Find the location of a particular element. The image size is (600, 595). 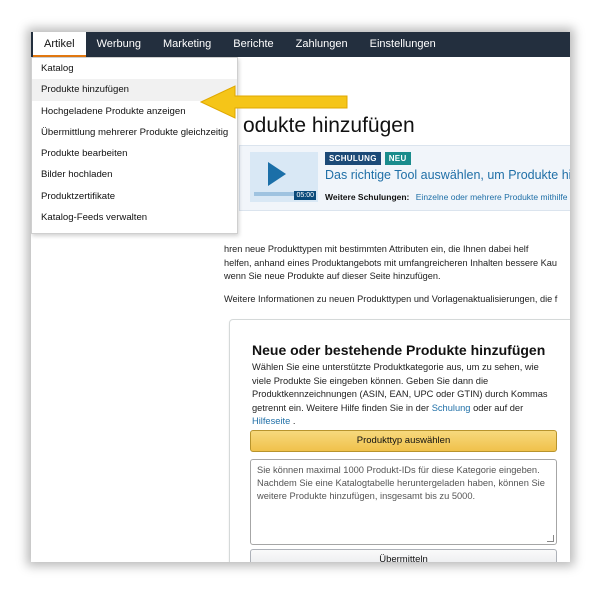

more-trainings-label: Weitere Schulungen: is located at coordinates (367, 197).